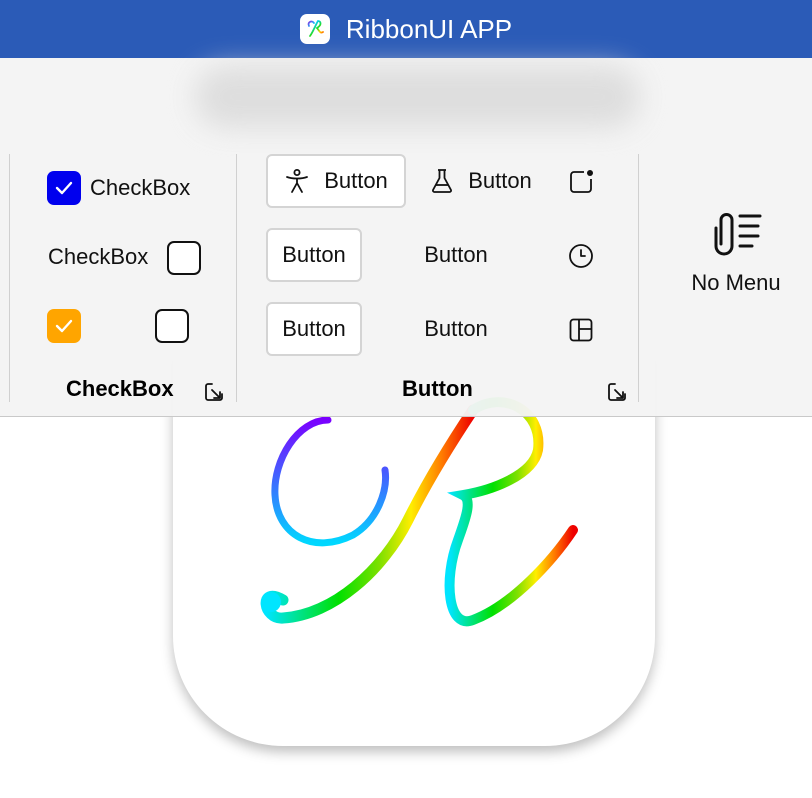 This screenshot has height=798, width=812. I want to click on title-bar: RibbonUI APP, so click(406, 29).